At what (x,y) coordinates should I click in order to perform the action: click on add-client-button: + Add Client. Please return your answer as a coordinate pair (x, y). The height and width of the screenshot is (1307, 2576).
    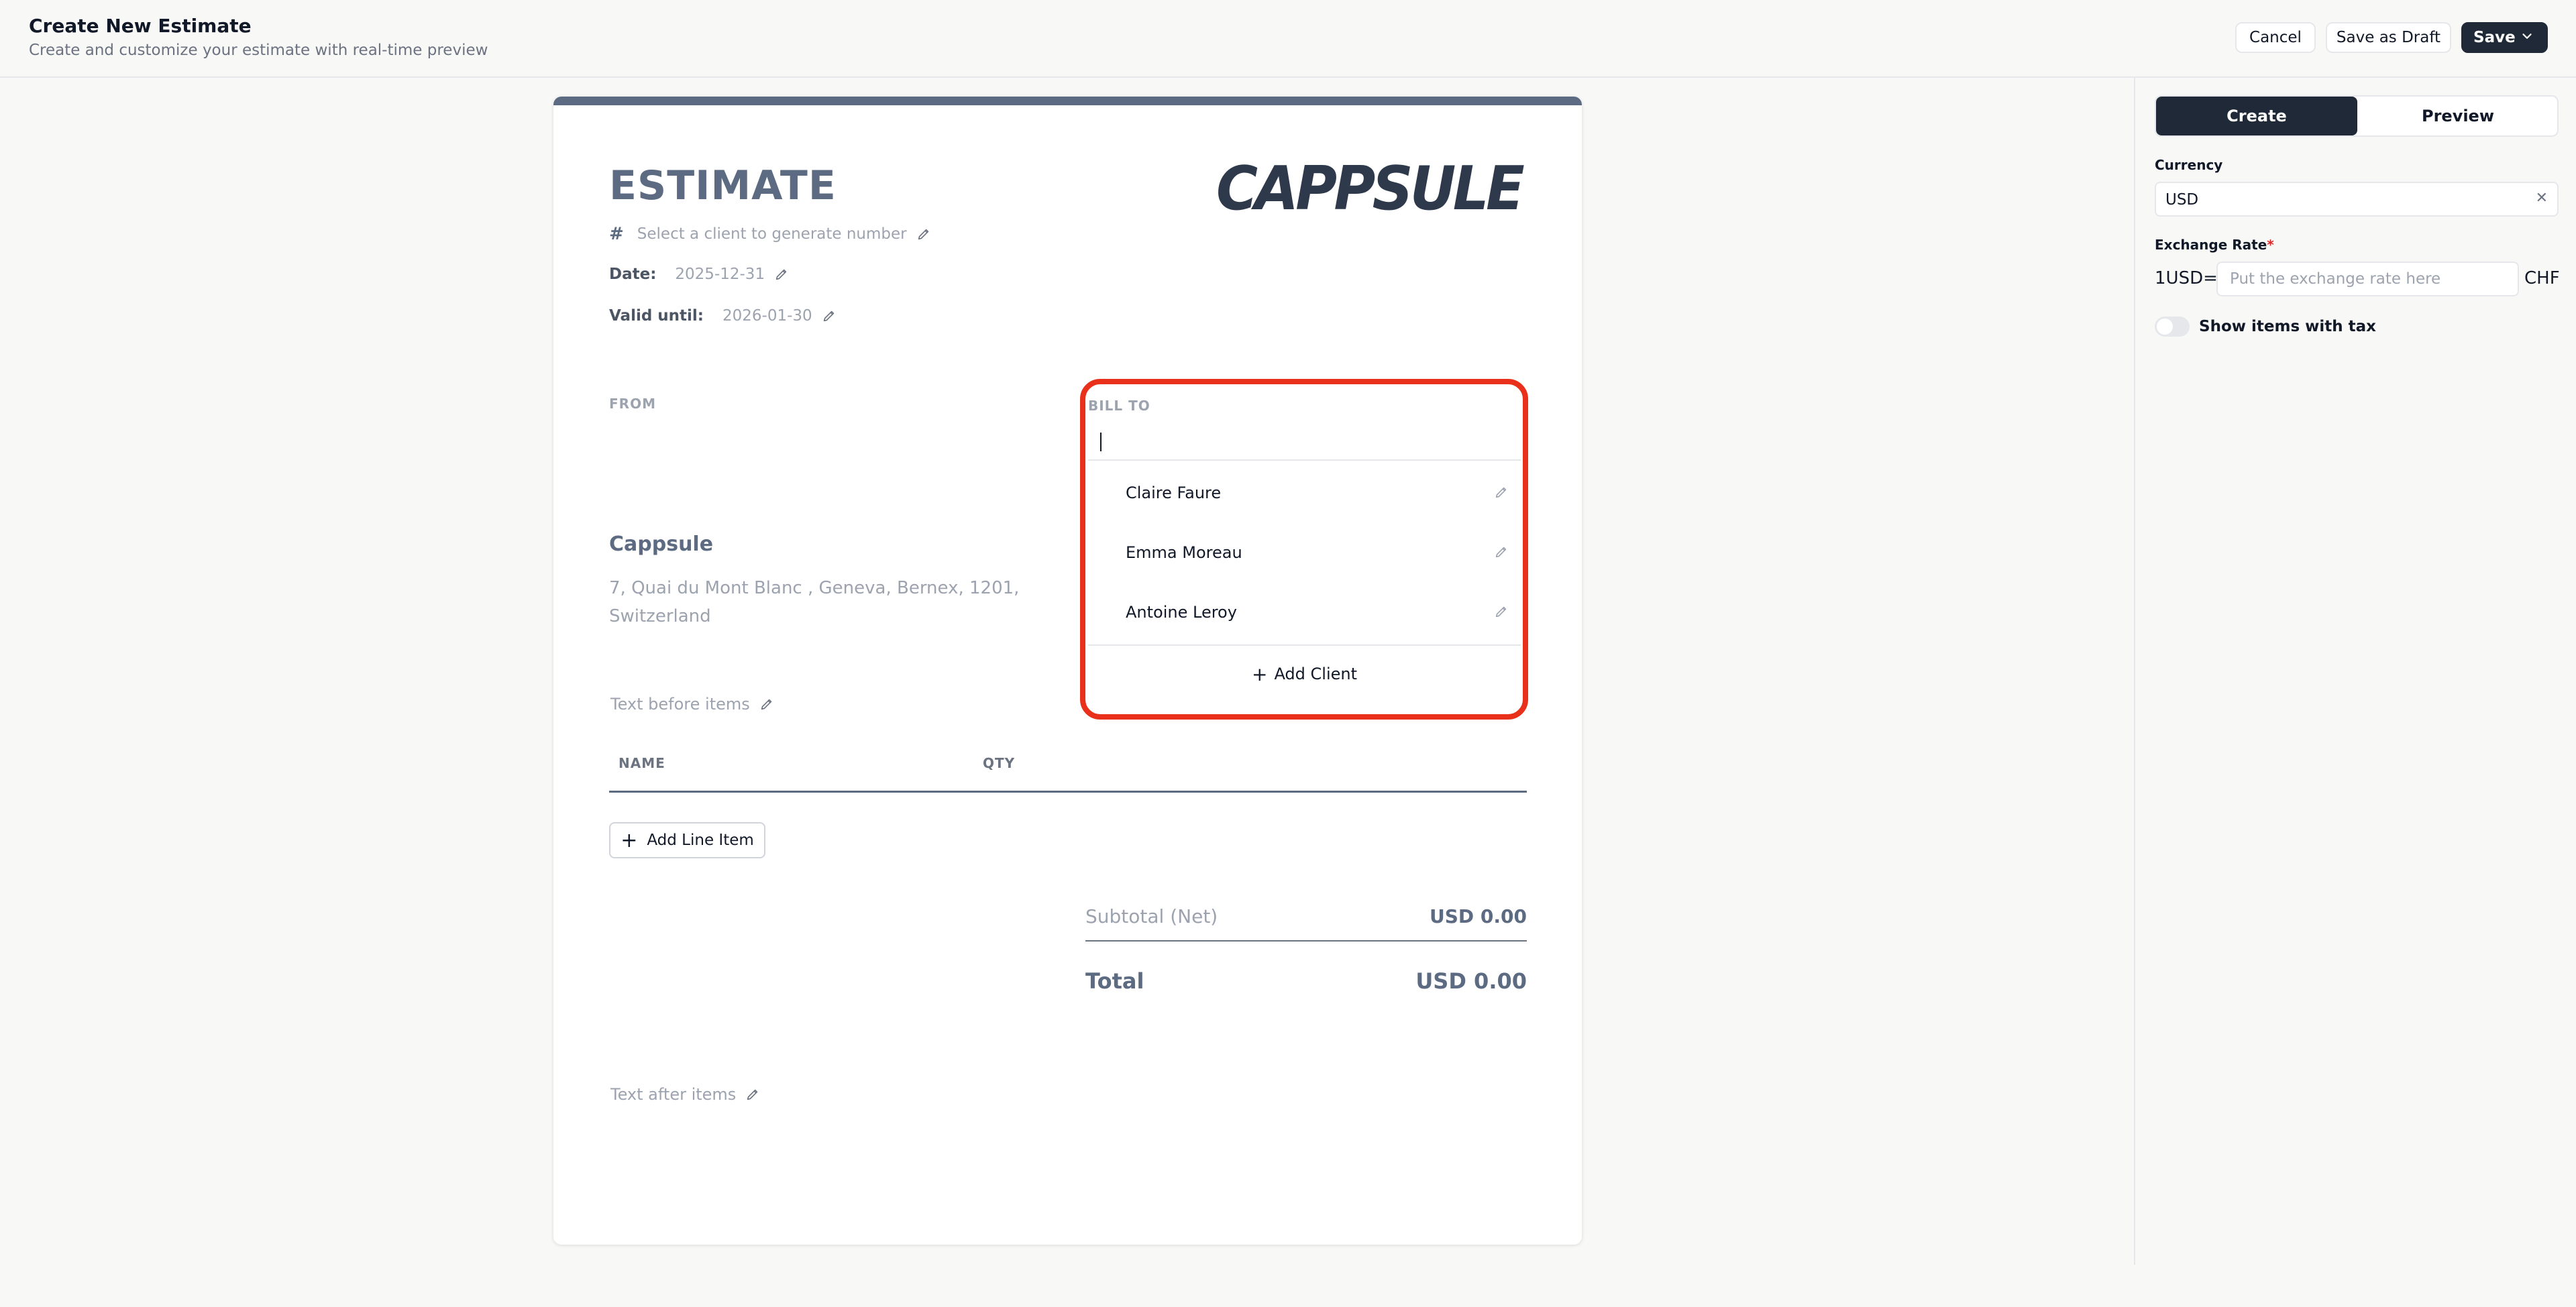
    Looking at the image, I should click on (1304, 674).